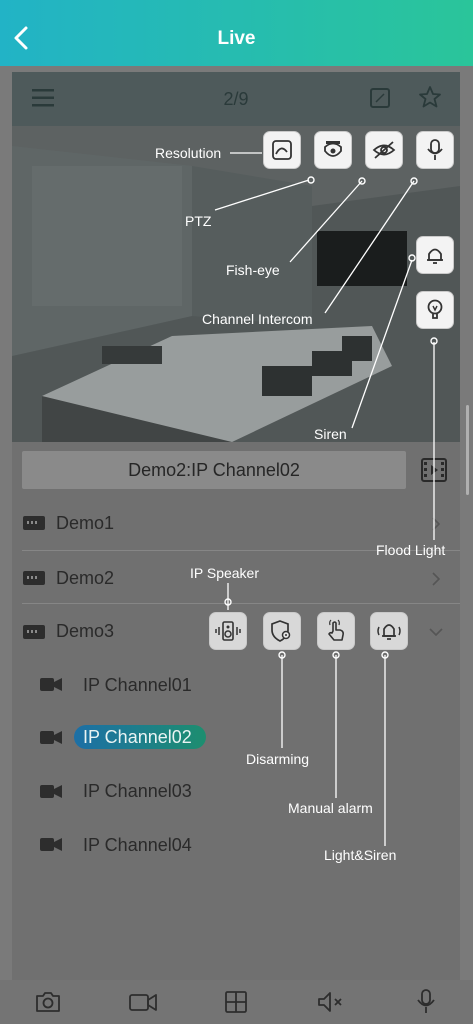  I want to click on siren-button, so click(435, 255).